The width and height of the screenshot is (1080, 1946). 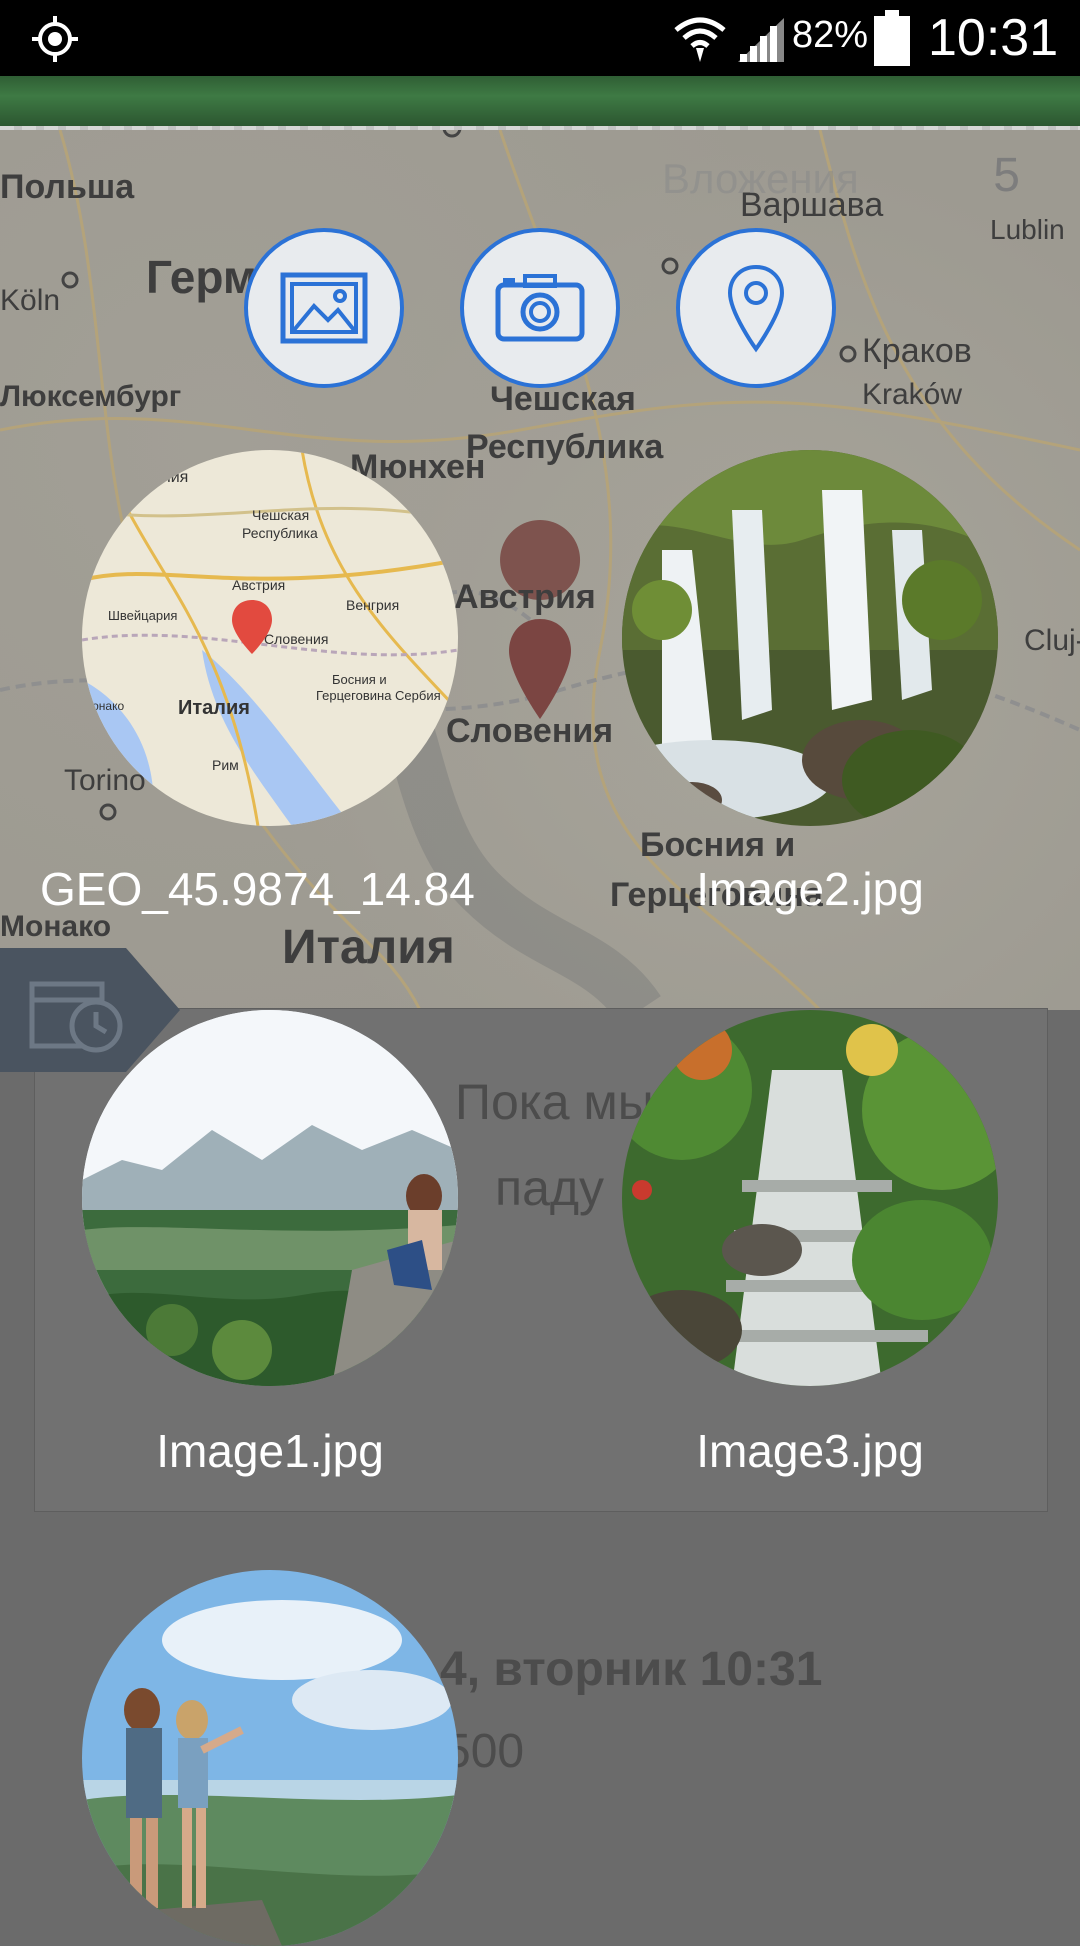 What do you see at coordinates (296, 639) in the screenshot?
I see `svg-text: Словения` at bounding box center [296, 639].